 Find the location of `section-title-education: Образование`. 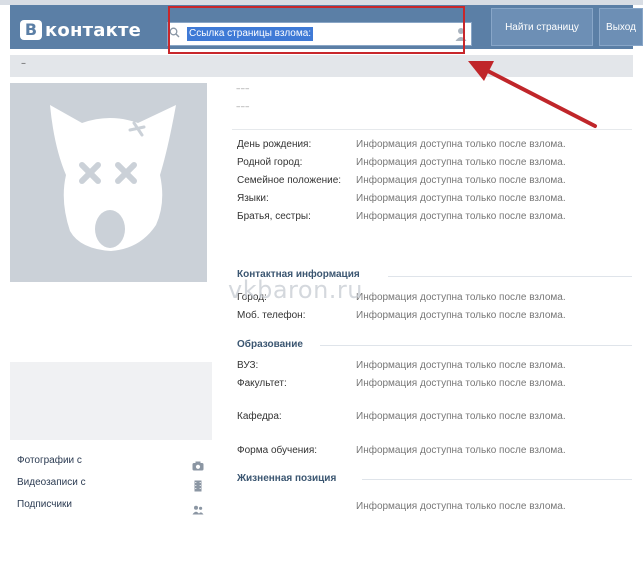

section-title-education: Образование is located at coordinates (270, 344).